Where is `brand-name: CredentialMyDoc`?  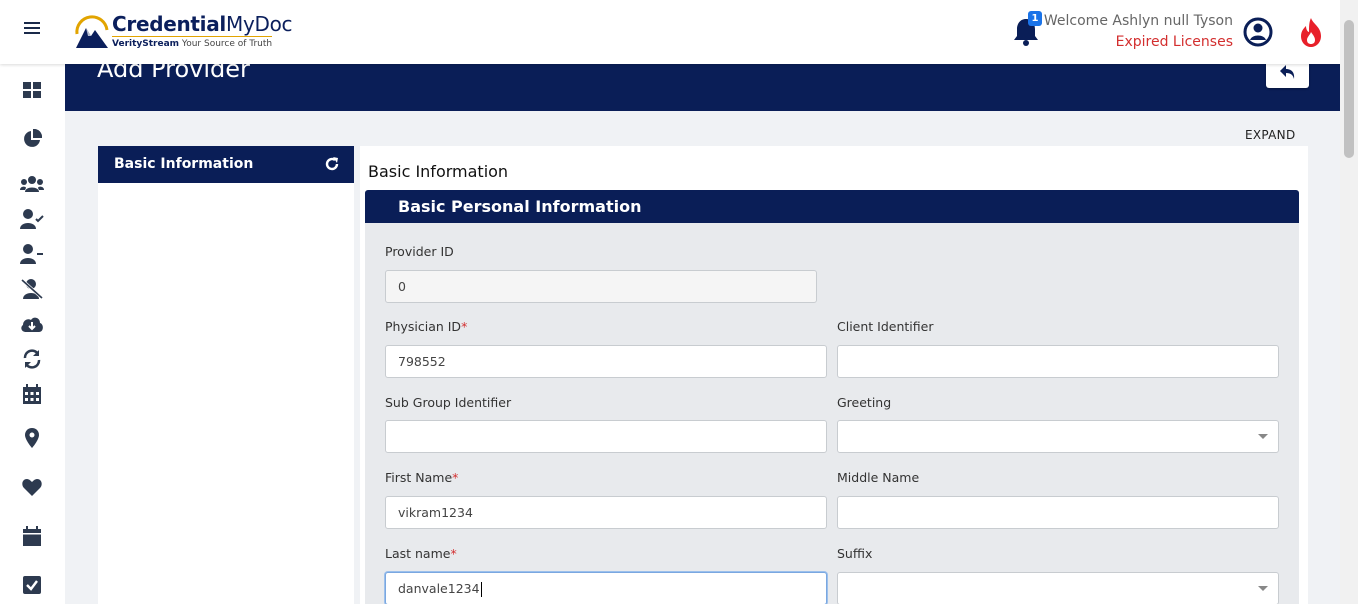
brand-name: CredentialMyDoc is located at coordinates (202, 24).